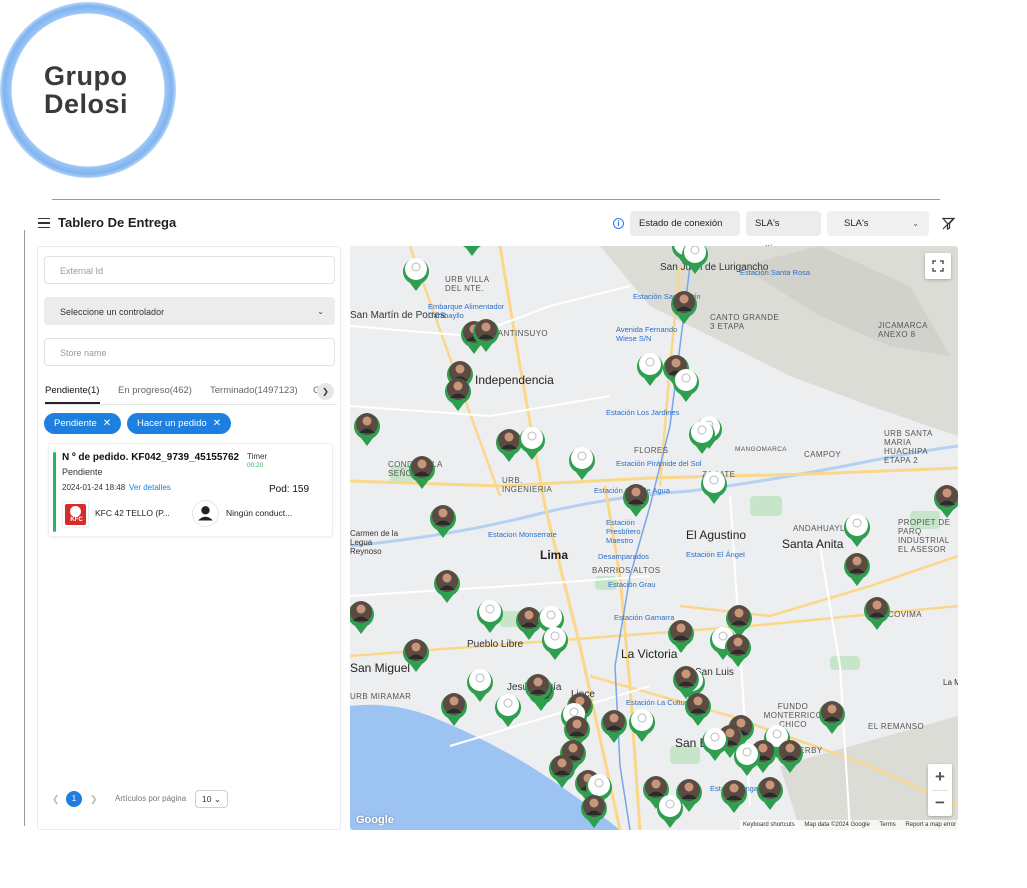 The image size is (1027, 888). What do you see at coordinates (254, 390) in the screenshot?
I see `tab-terminado: Terminado(1497123)` at bounding box center [254, 390].